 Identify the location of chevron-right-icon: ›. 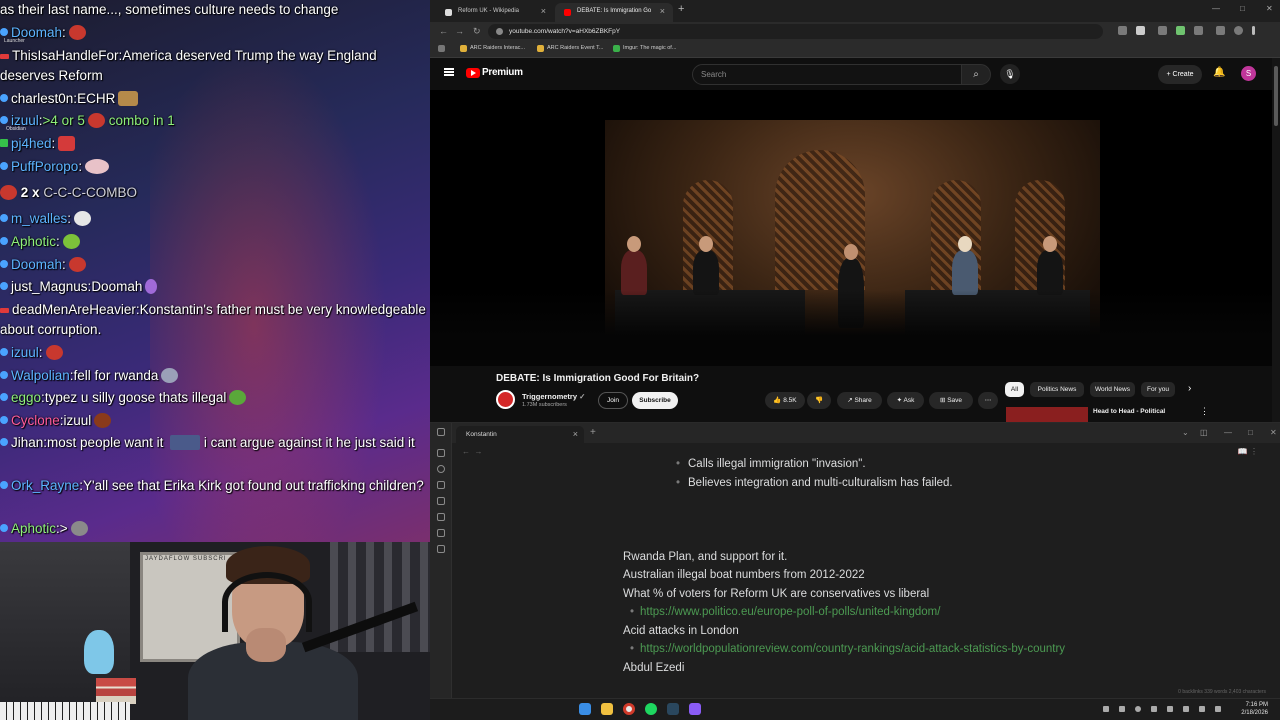
(1189, 388).